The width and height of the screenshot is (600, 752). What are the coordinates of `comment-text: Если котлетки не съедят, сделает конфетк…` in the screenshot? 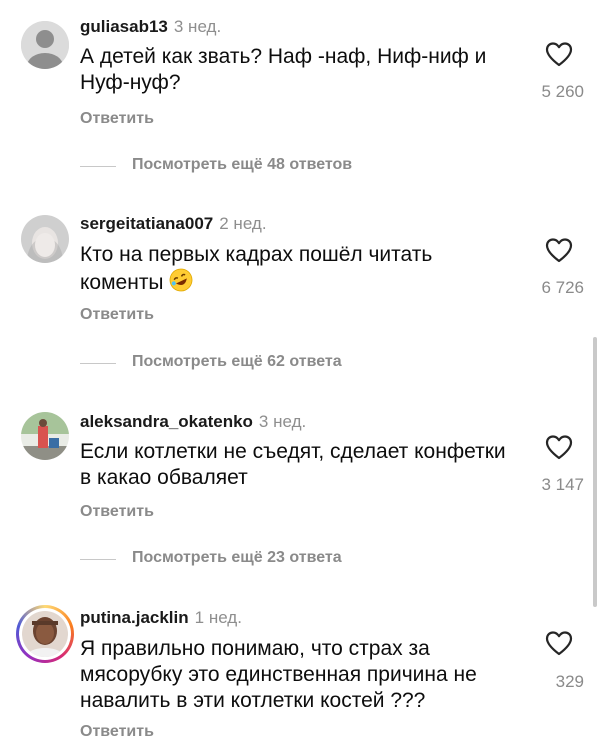 It's located at (293, 464).